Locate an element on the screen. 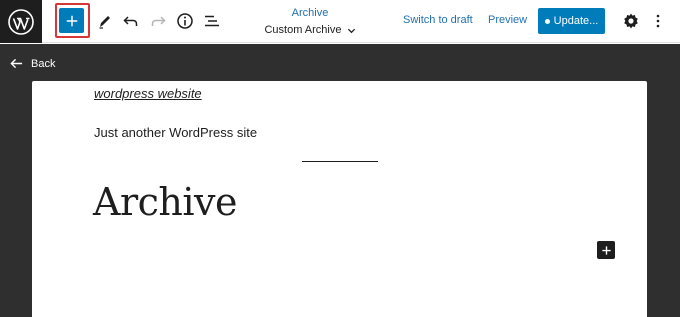 The height and width of the screenshot is (317, 680). redo-icon is located at coordinates (158, 21).